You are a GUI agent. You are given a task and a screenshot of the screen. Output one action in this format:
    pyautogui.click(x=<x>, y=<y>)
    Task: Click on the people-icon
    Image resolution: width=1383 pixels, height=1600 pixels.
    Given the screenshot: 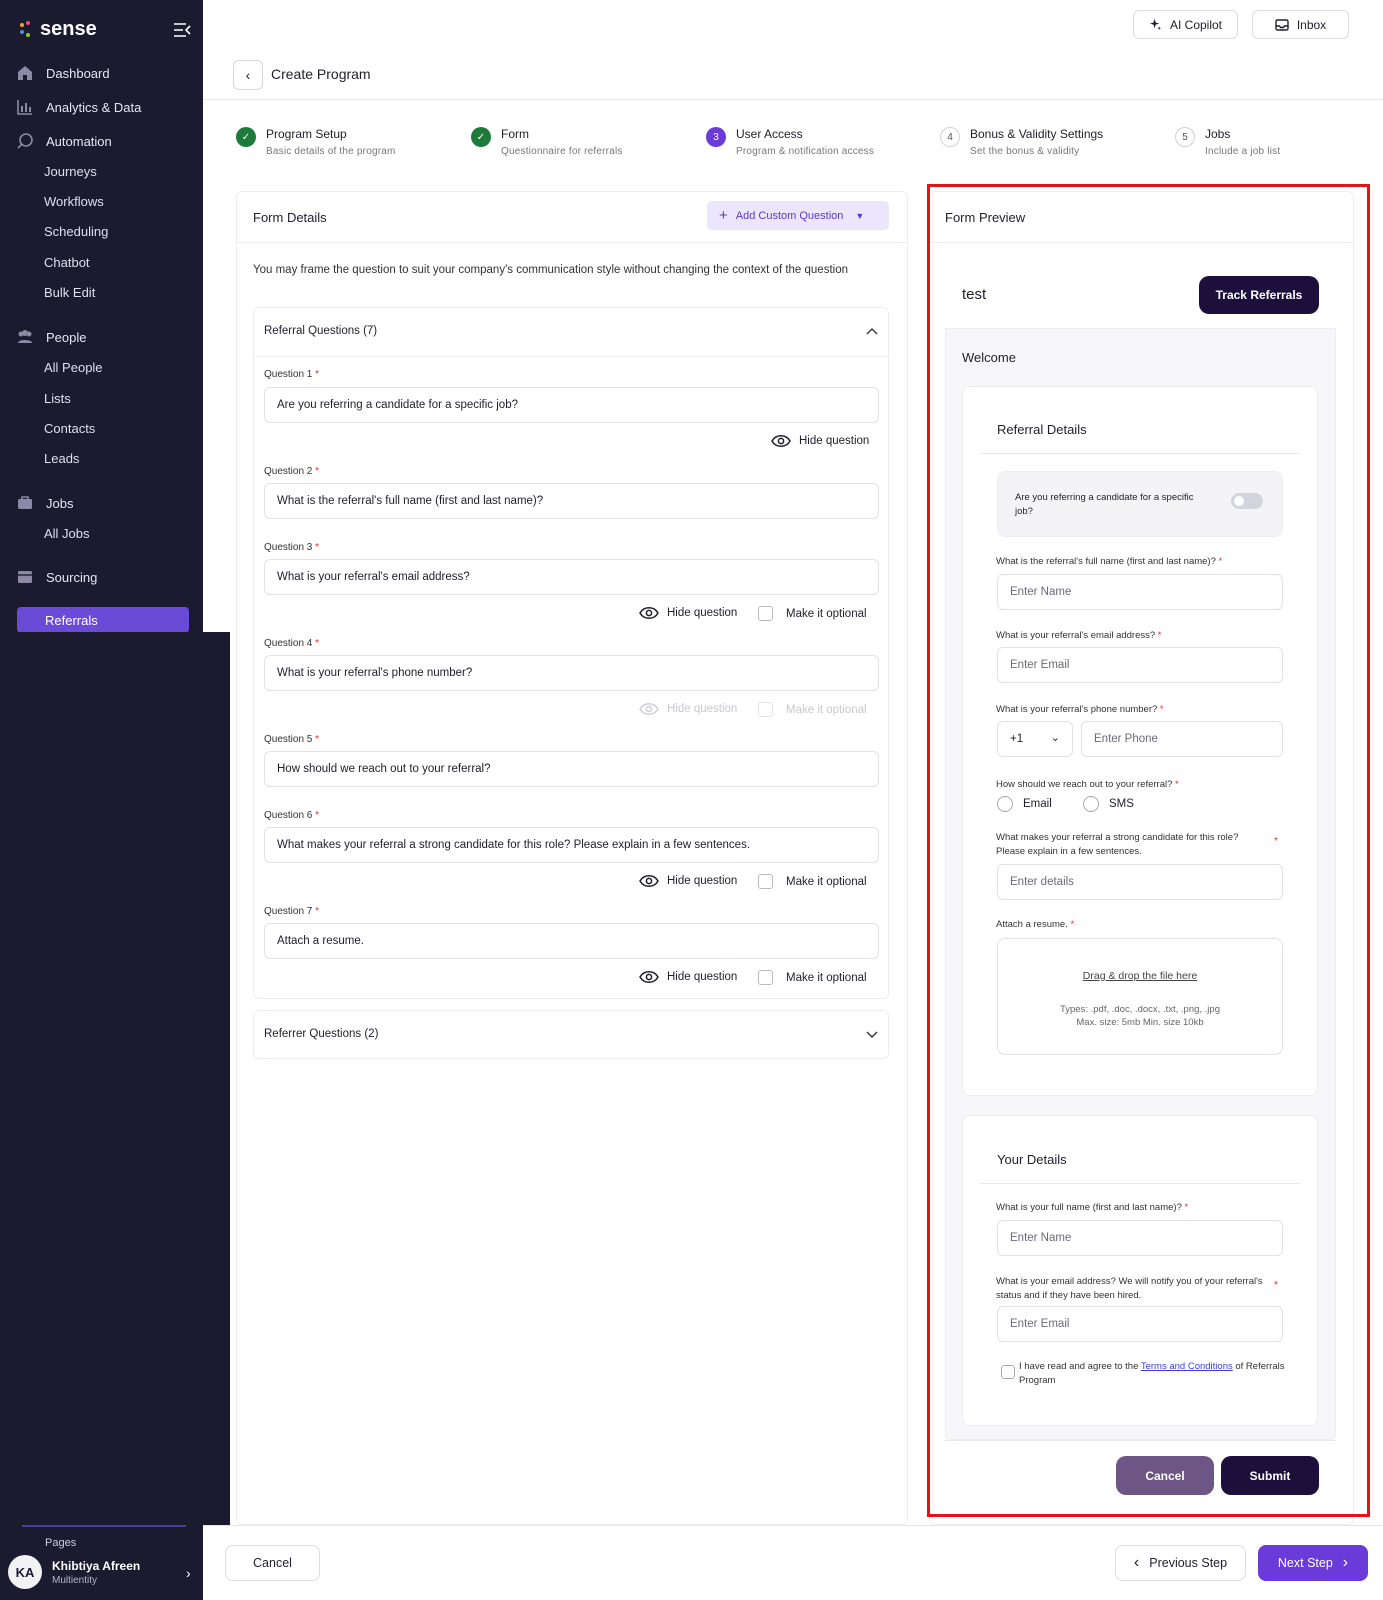 What is the action you would take?
    pyautogui.click(x=25, y=336)
    